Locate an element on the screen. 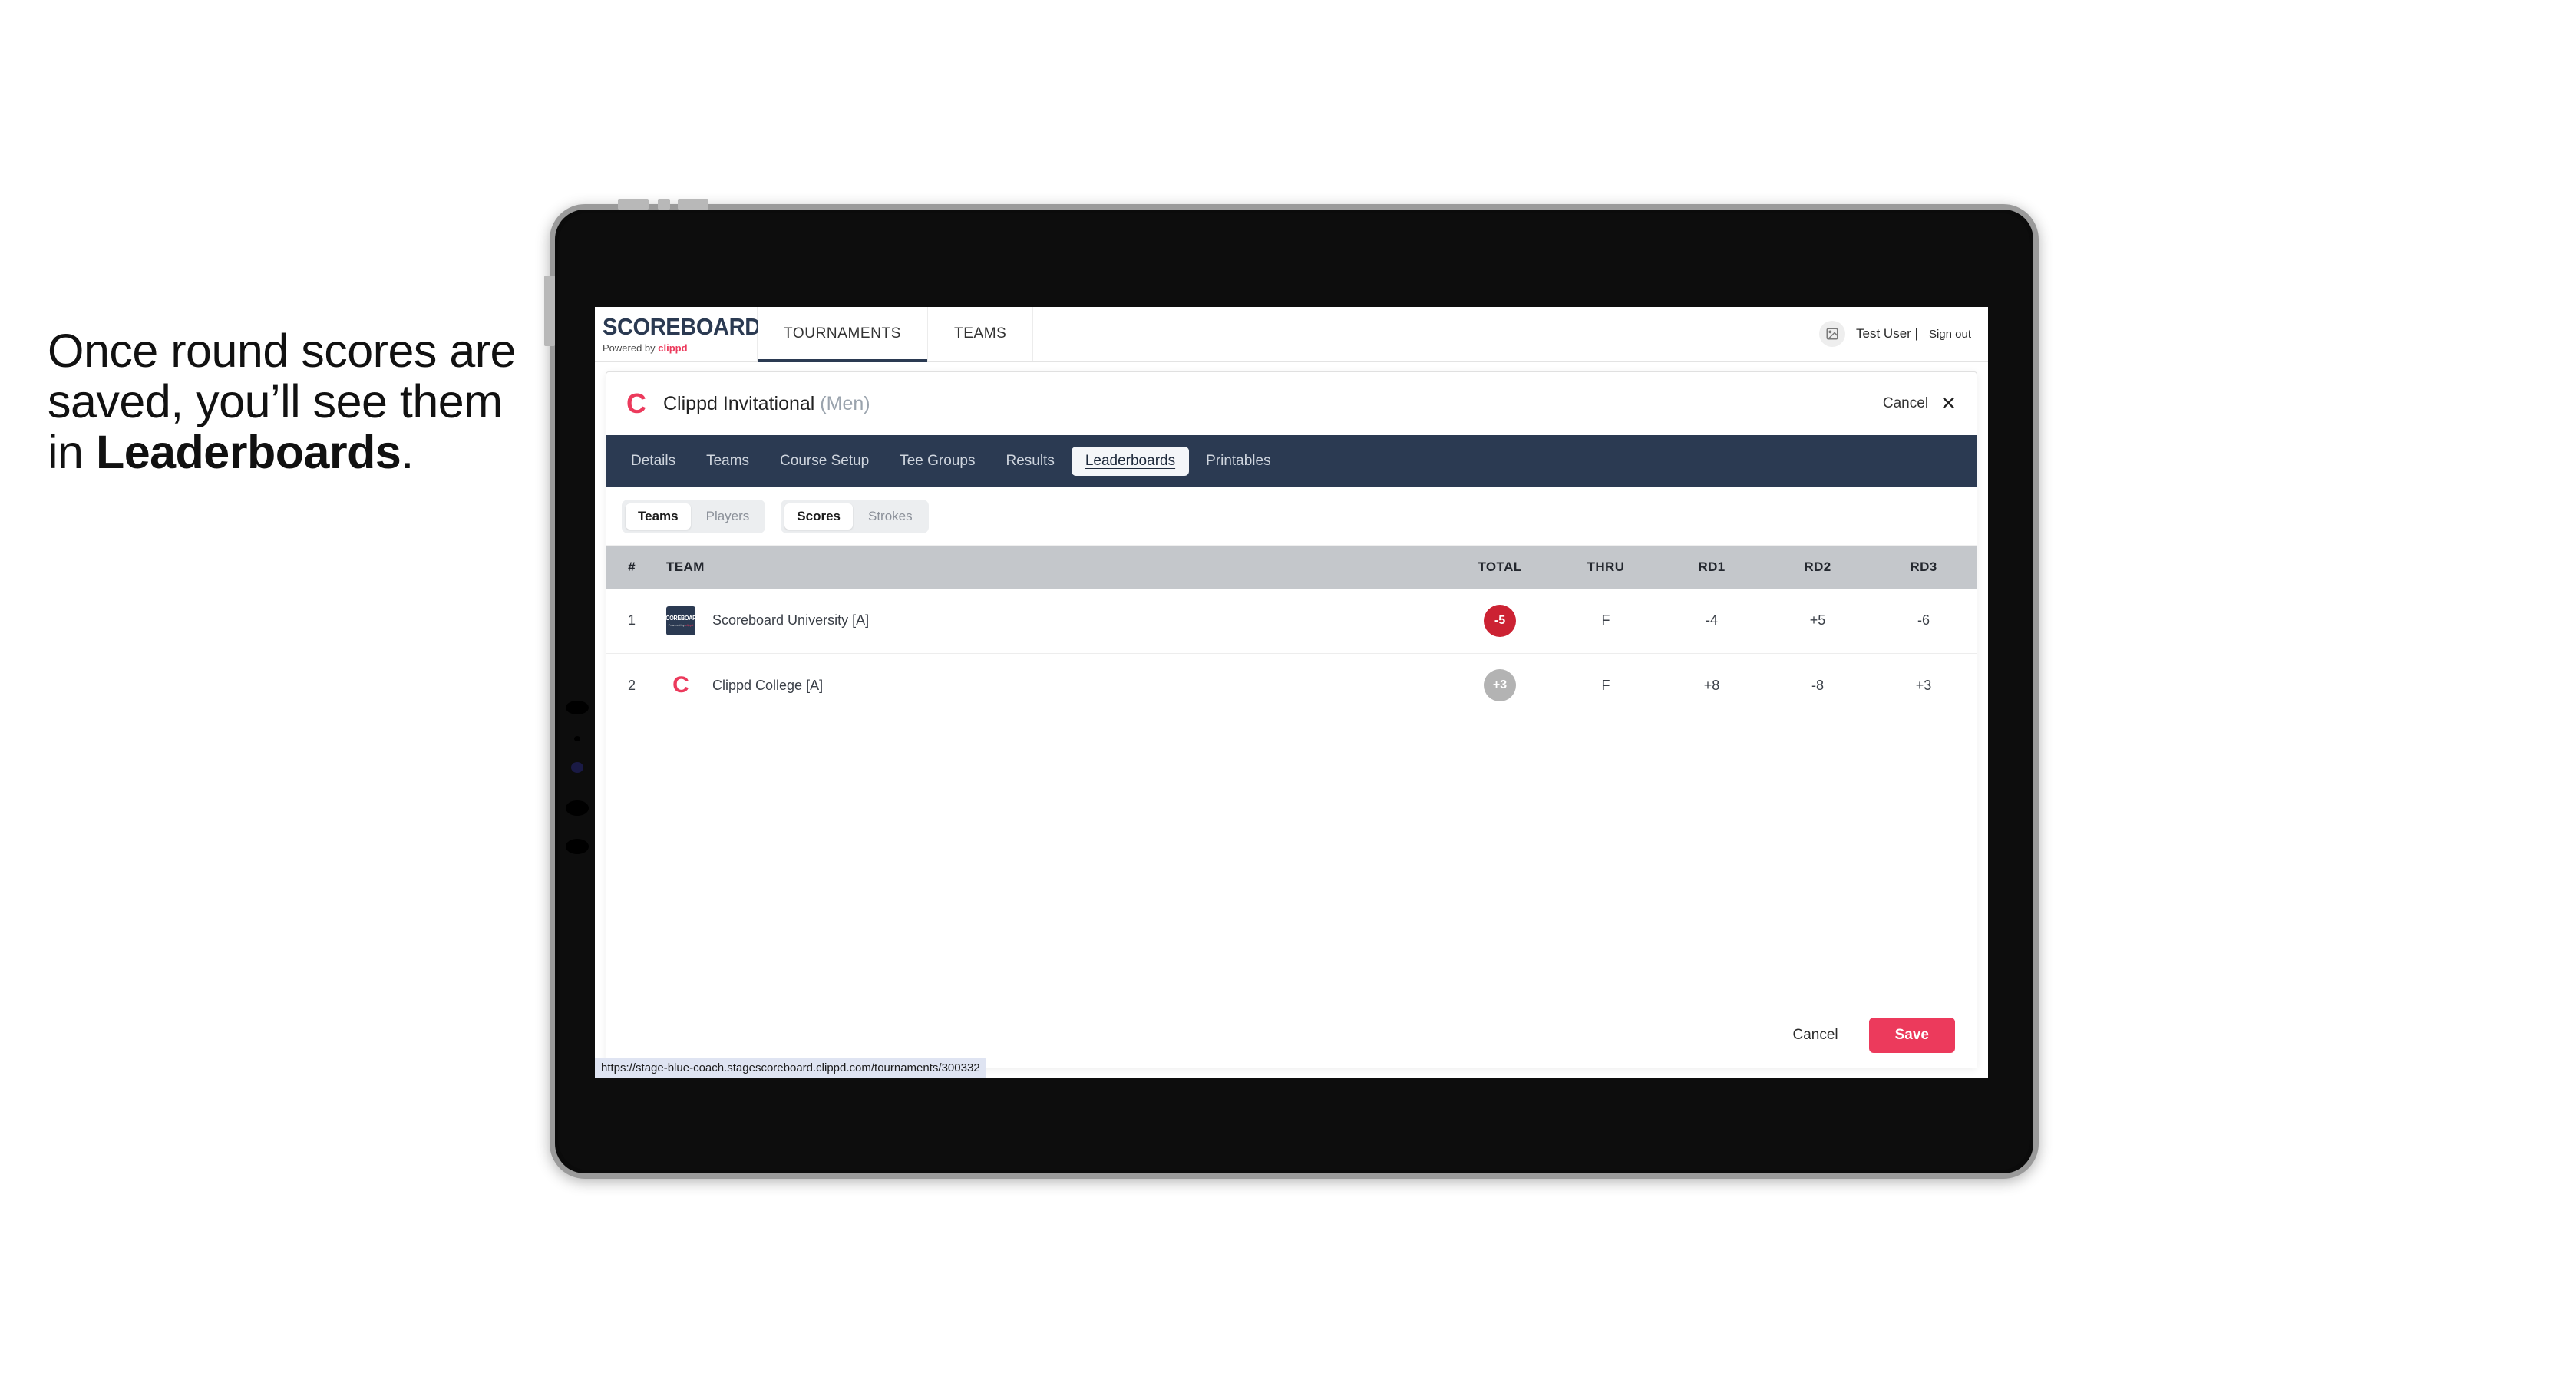  nav-tab-teams: TEAMS is located at coordinates (980, 334).